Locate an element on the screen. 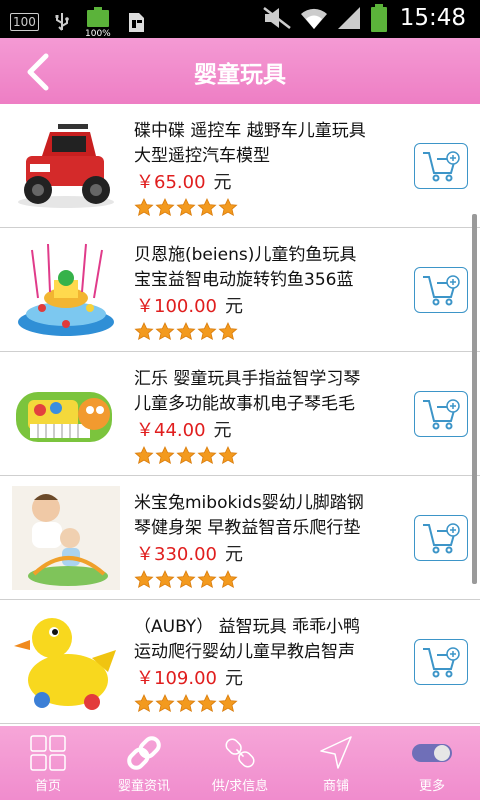 The height and width of the screenshot is (800, 480). nav-item-home: 首页 is located at coordinates (48, 763).